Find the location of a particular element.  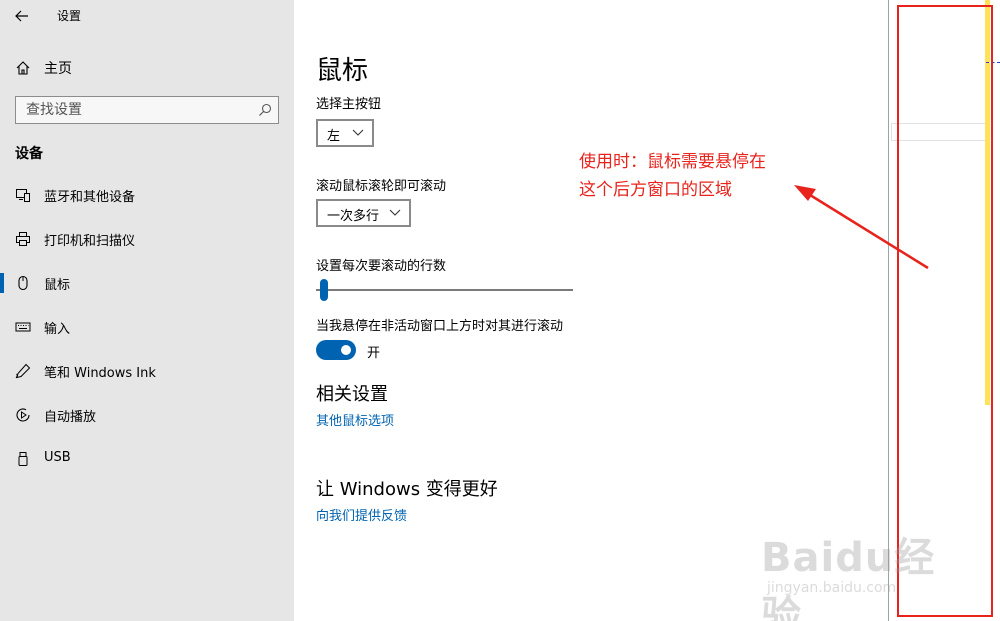

watermark: Baidu经验 jingyan.baidu.com is located at coordinates (855, 565).